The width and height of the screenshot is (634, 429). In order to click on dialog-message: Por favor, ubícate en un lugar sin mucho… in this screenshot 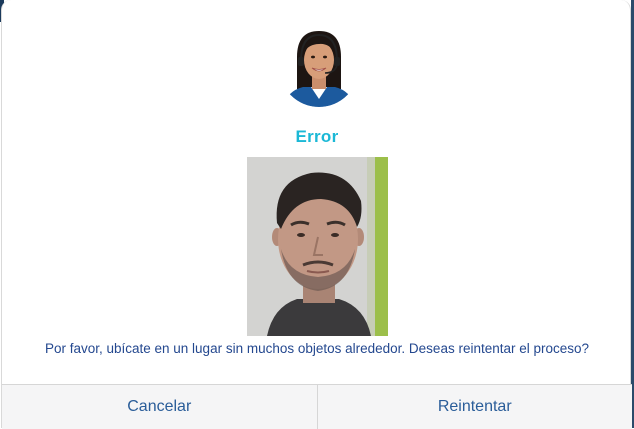, I will do `click(317, 348)`.